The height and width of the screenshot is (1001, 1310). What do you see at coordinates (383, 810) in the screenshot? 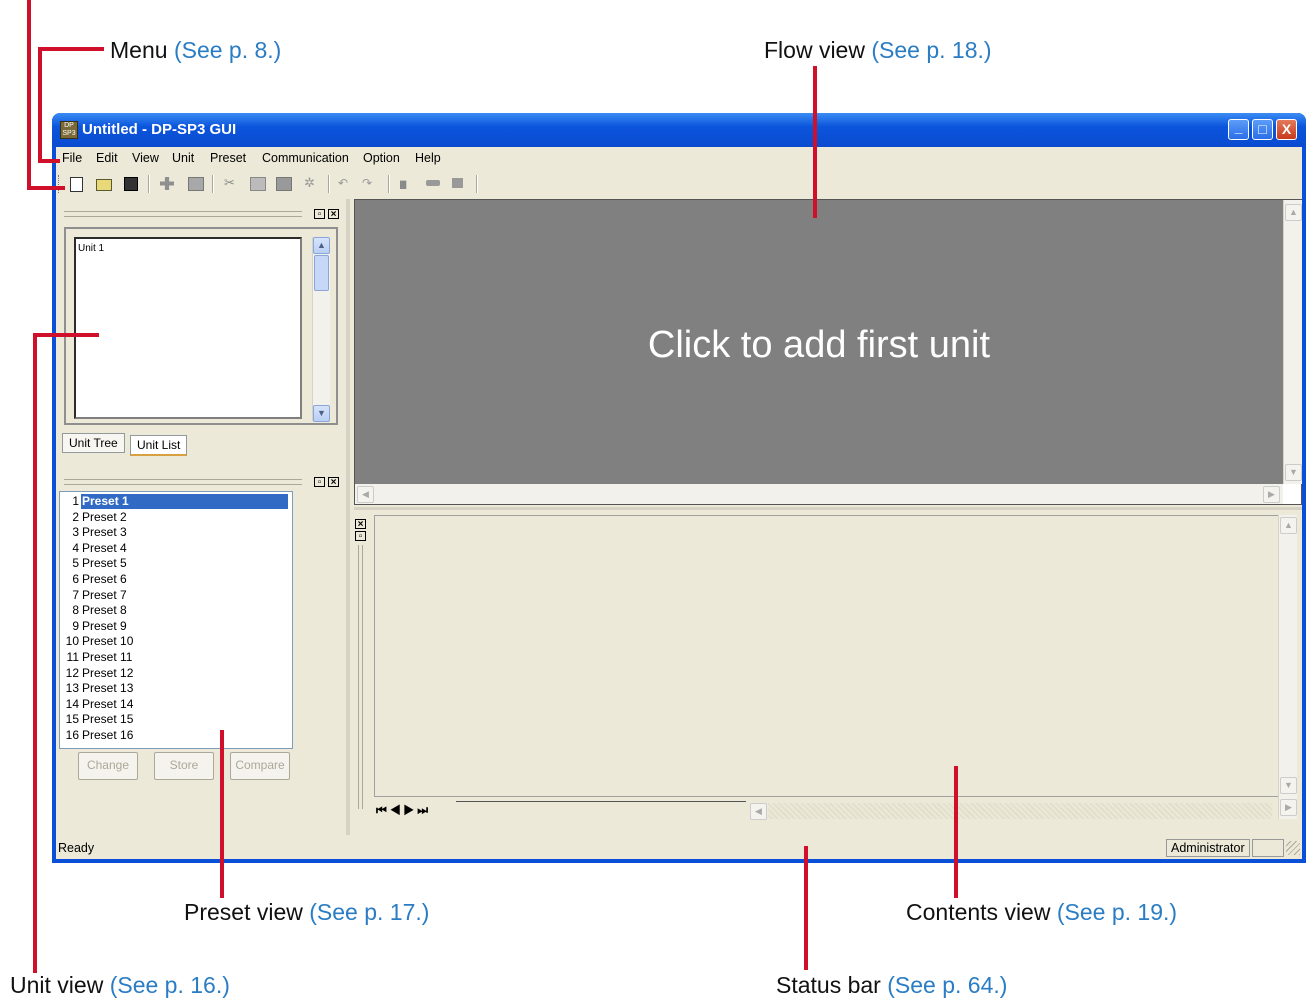
I see `first-sheet-icon: ⏮` at bounding box center [383, 810].